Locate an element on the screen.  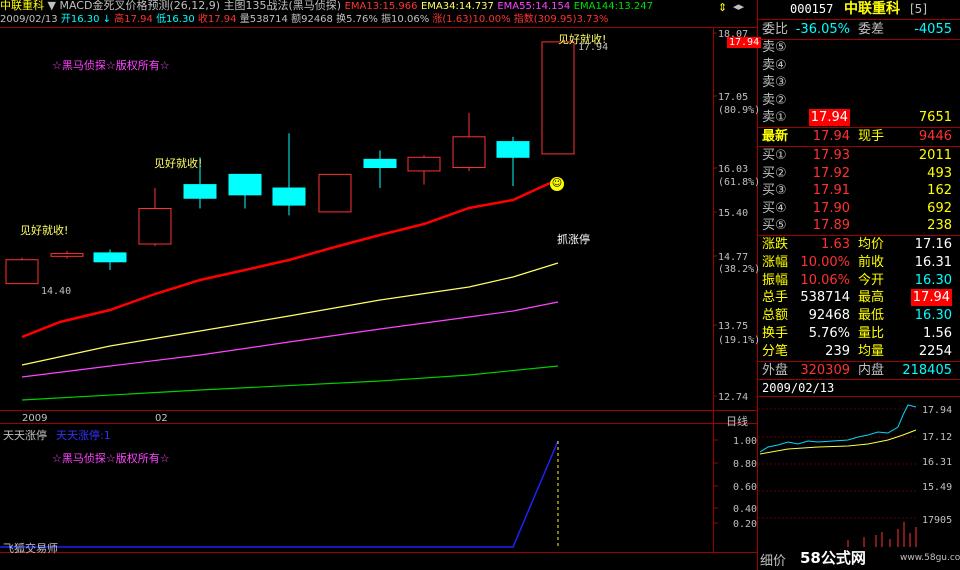
stat-row: 总手 538714 最高 17.94 is located at coordinates (857, 298).